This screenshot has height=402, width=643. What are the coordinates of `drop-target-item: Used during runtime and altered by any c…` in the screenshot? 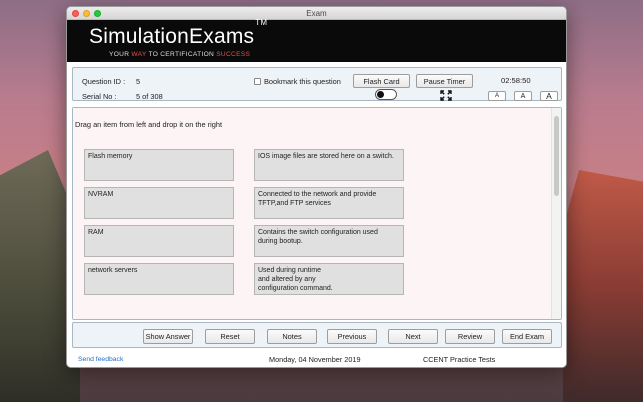 It's located at (329, 279).